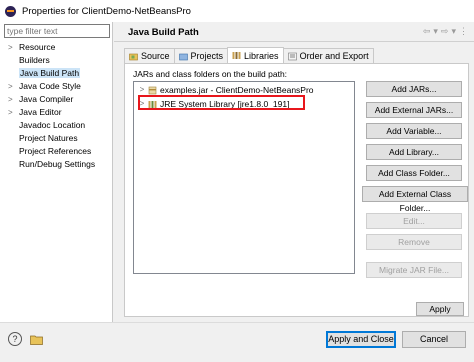 The image size is (474, 362). I want to click on back-arrow-icon: ⇦, so click(427, 31).